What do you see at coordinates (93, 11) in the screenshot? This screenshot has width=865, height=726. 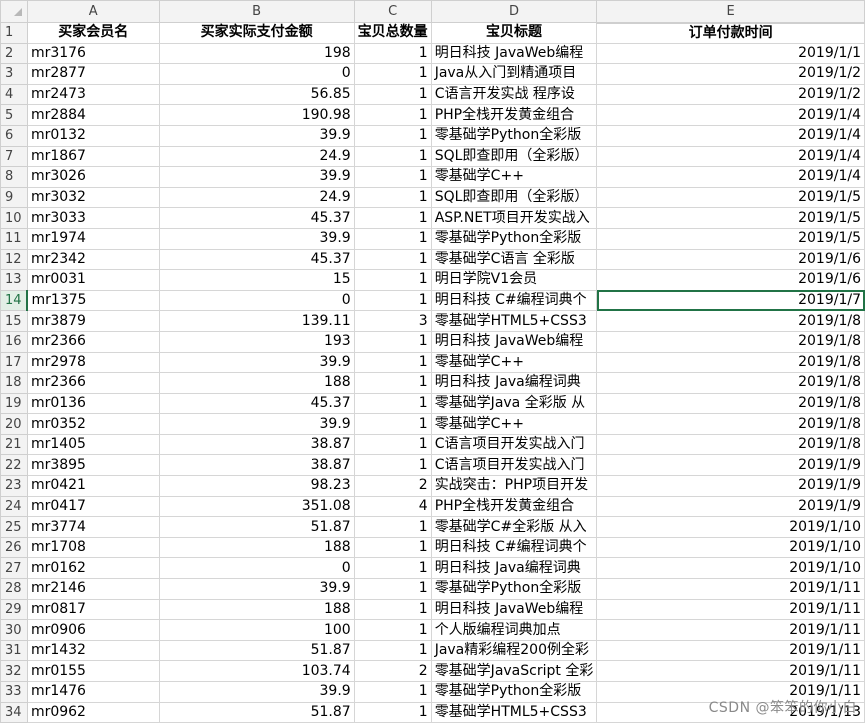 I see `column-header-a: A` at bounding box center [93, 11].